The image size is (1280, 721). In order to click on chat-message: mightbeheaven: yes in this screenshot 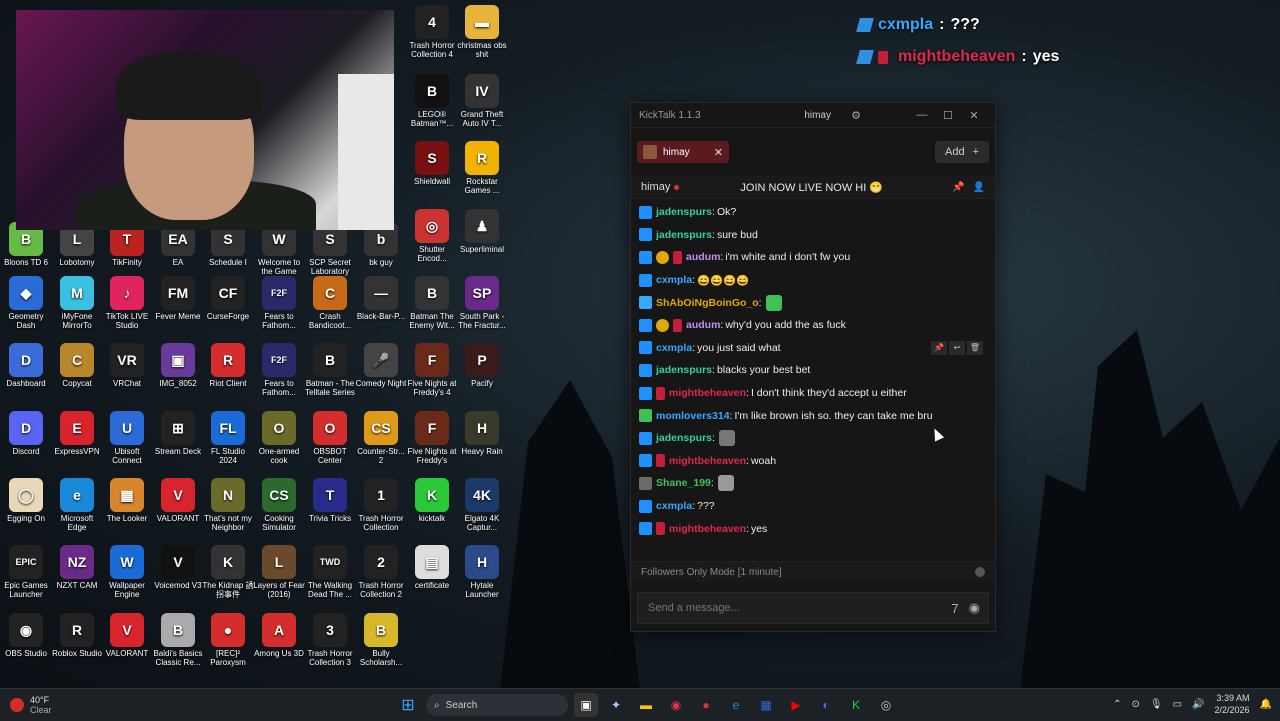, I will do `click(813, 528)`.